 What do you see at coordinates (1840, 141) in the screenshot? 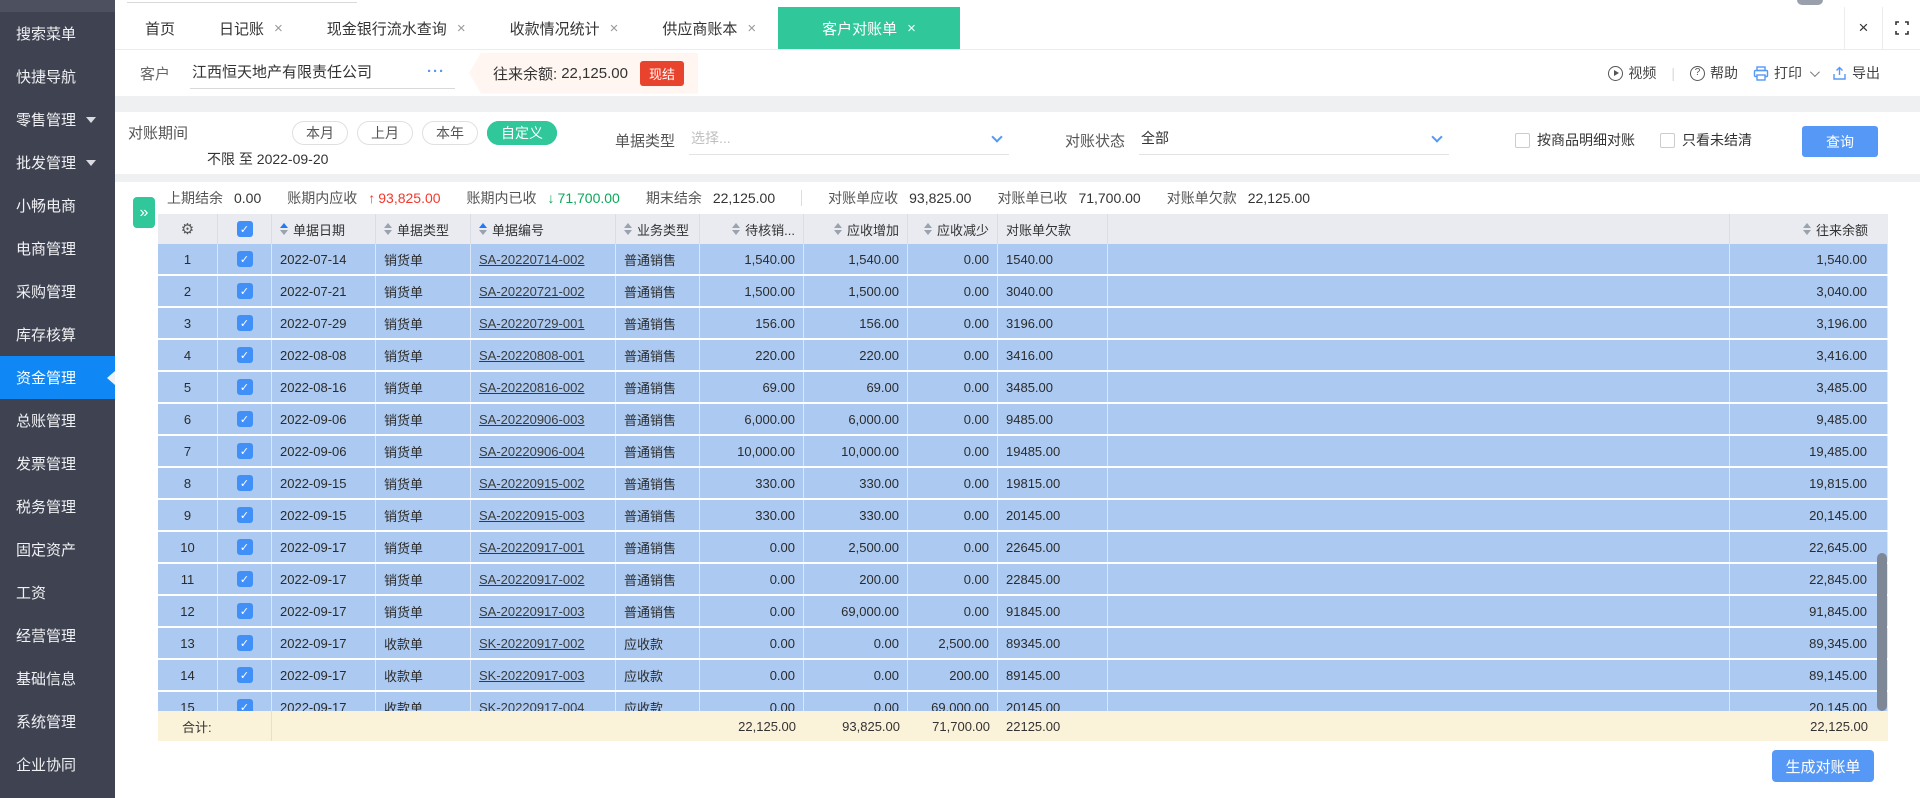
I see `query-button: 查询` at bounding box center [1840, 141].